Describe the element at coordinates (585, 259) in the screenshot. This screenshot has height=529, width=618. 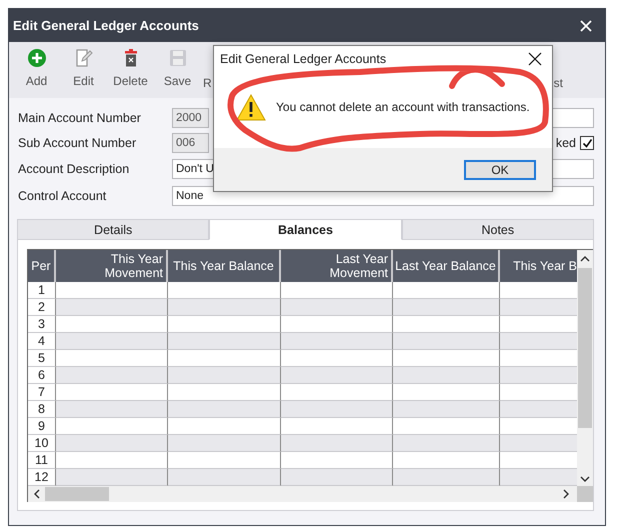
I see `scroll-up-icon` at that location.